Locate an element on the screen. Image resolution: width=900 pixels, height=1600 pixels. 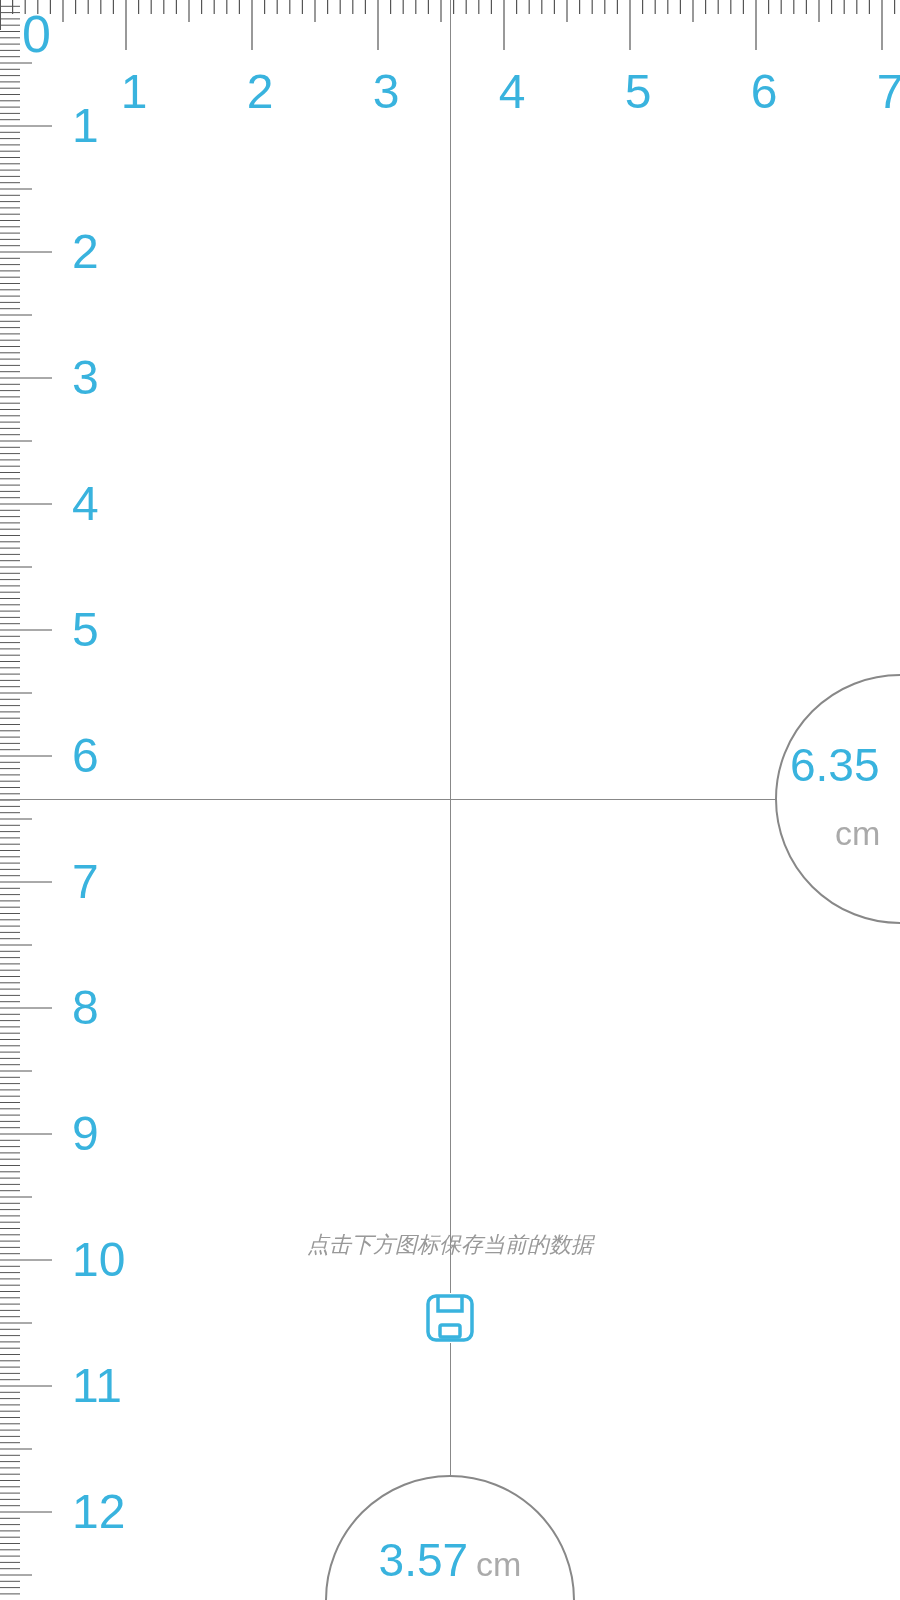
ruler-number: 7 is located at coordinates (85, 882).